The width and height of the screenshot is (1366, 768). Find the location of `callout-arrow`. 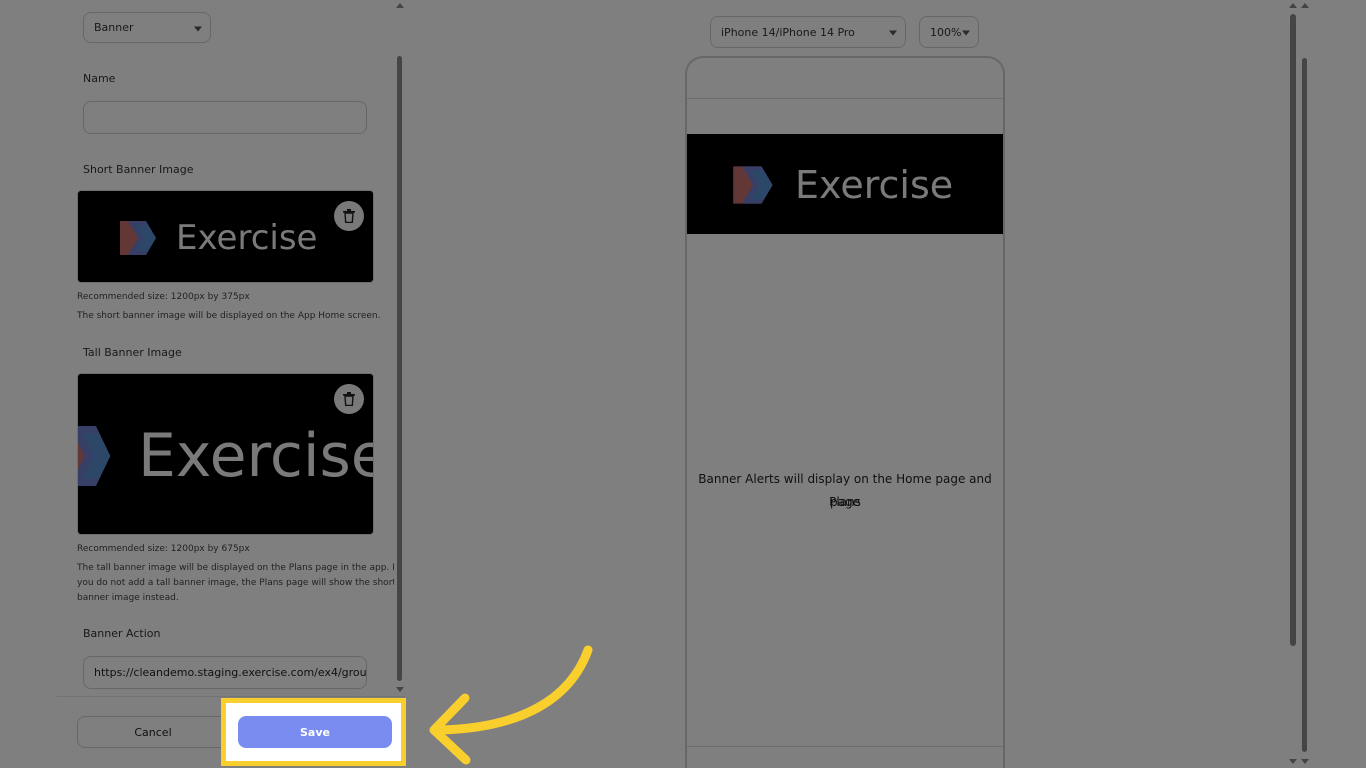

callout-arrow is located at coordinates (511, 705).